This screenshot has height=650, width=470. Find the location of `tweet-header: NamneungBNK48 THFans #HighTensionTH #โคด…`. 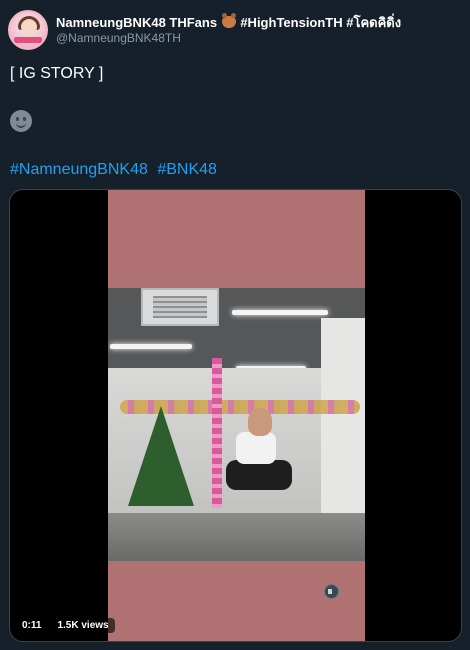

tweet-header: NamneungBNK48 THFans #HighTensionTH #โคด… is located at coordinates (204, 30).